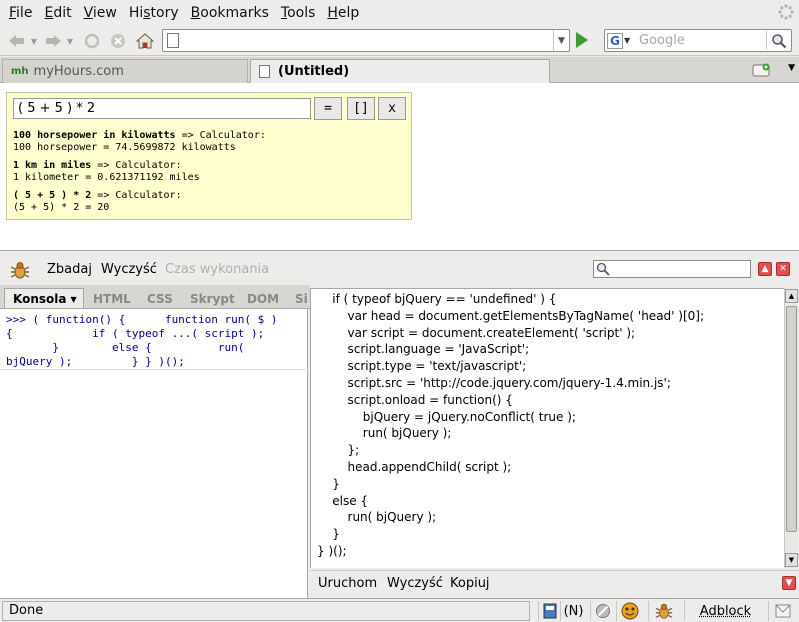  What do you see at coordinates (791, 560) in the screenshot?
I see `scroll-down-button: ▼` at bounding box center [791, 560].